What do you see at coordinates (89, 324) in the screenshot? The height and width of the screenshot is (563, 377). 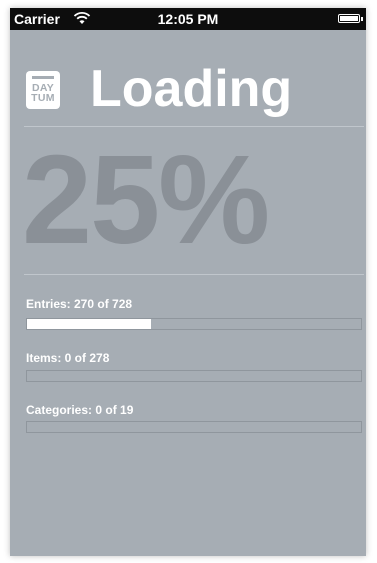 I see `entries-progress-fill` at bounding box center [89, 324].